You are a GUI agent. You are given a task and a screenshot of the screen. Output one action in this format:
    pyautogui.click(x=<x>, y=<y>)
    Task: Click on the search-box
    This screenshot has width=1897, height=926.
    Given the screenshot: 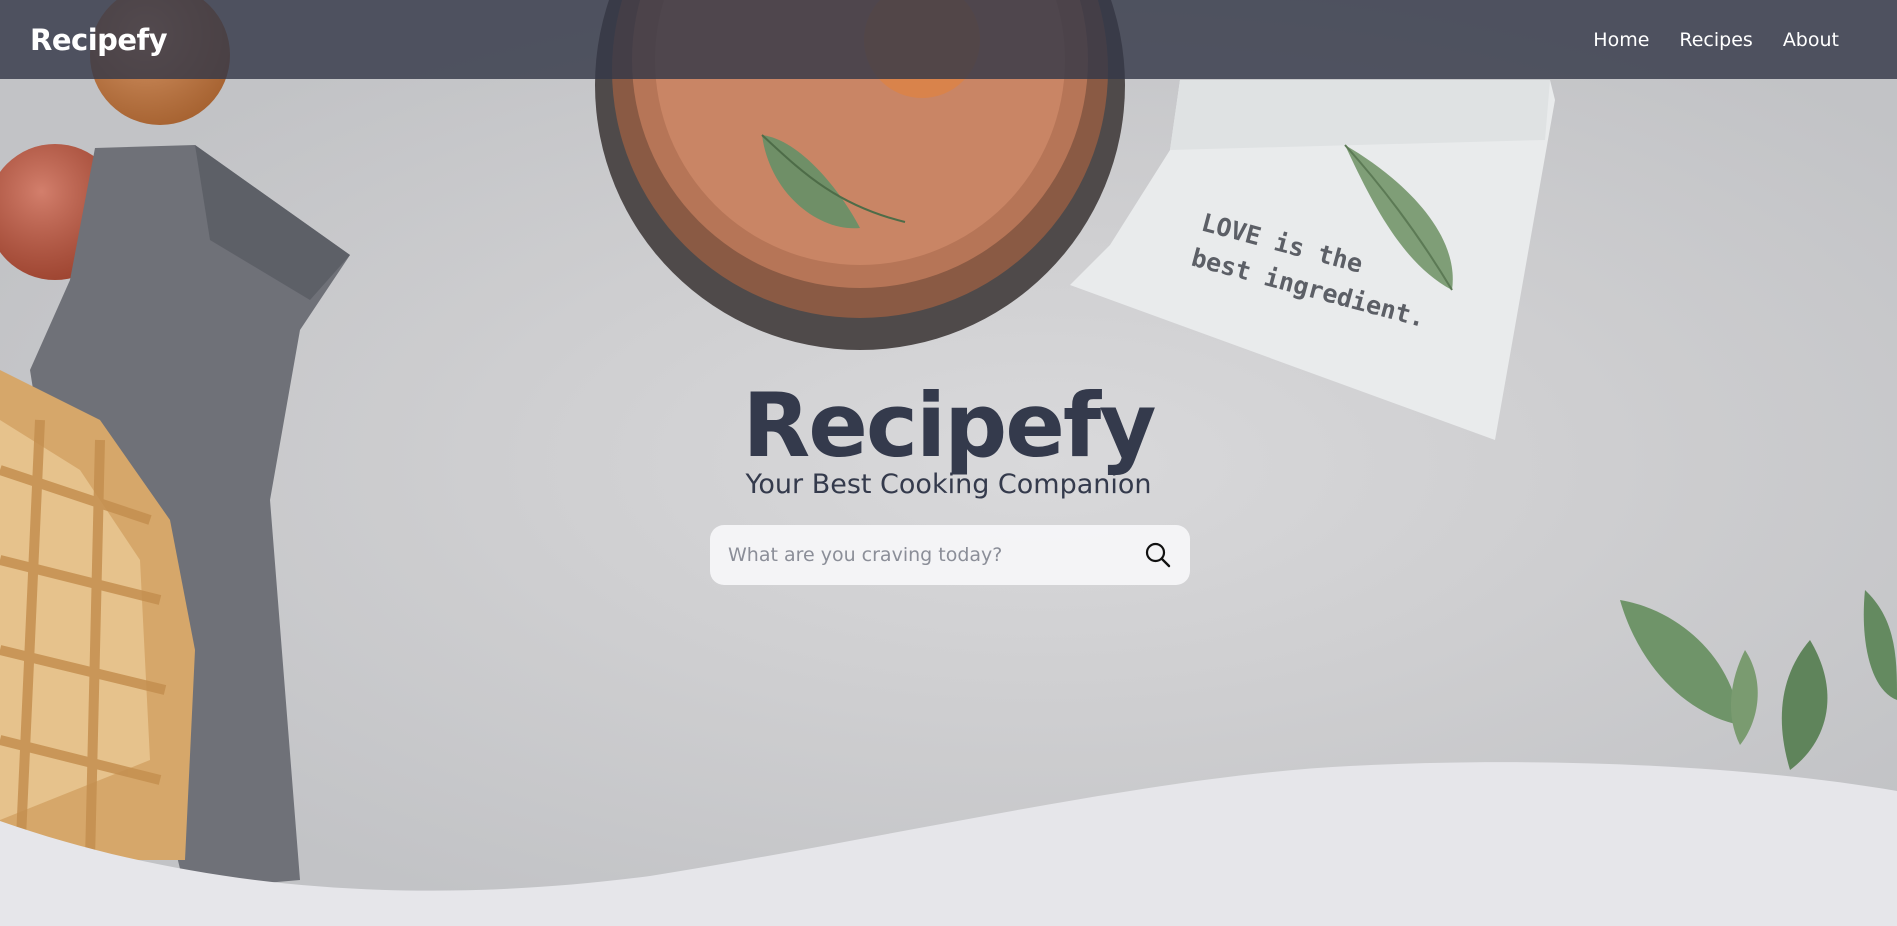 What is the action you would take?
    pyautogui.click(x=950, y=555)
    